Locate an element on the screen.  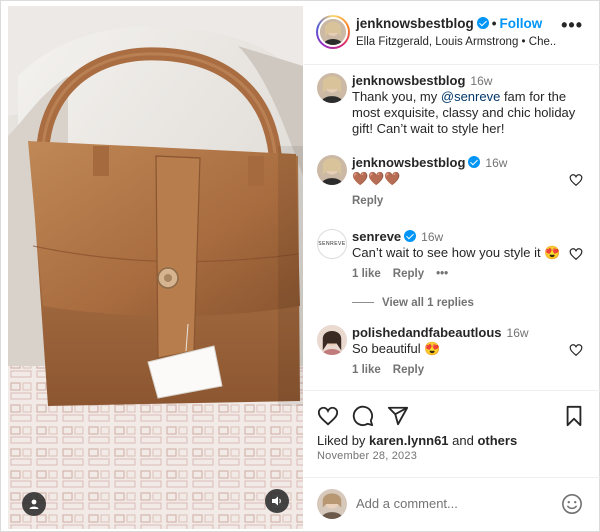
audio-icon is located at coordinates (276, 501).